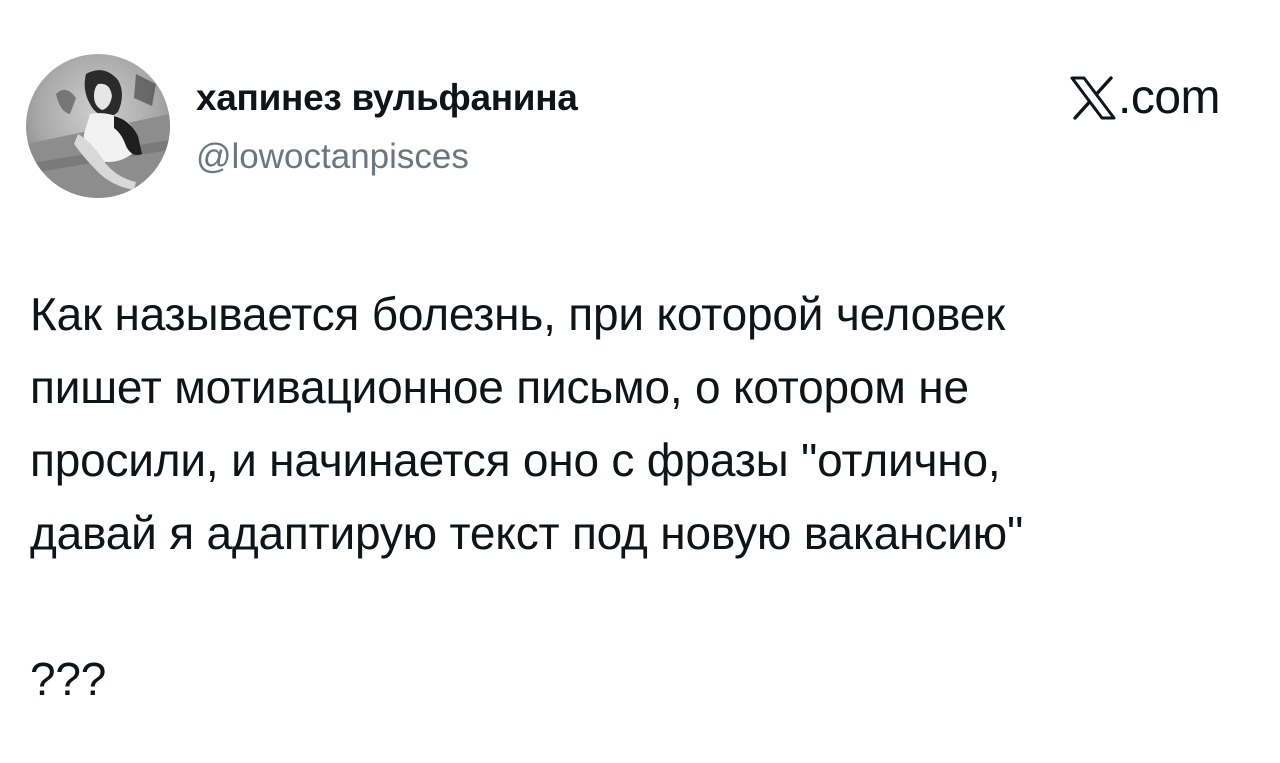  Describe the element at coordinates (332, 157) in the screenshot. I see `username-handle: @lowoctanpisces` at that location.